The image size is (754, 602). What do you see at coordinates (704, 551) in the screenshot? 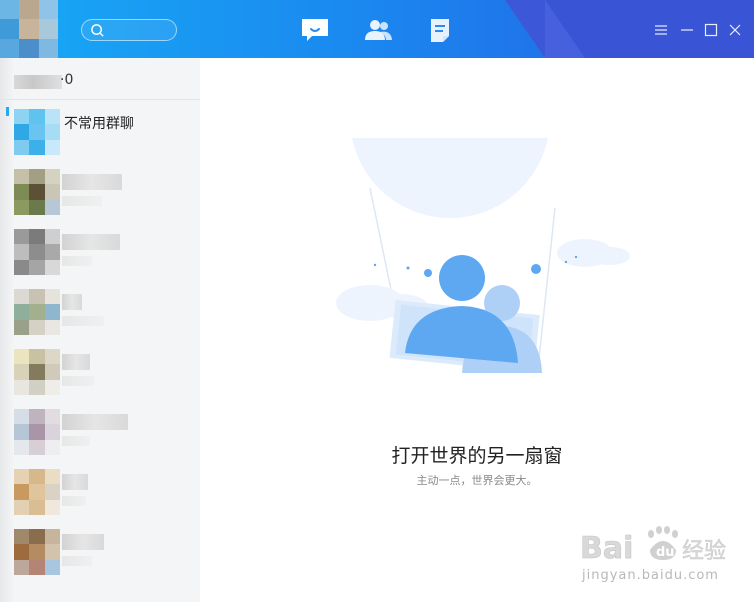
I see `svg-text: 经验` at bounding box center [704, 551].